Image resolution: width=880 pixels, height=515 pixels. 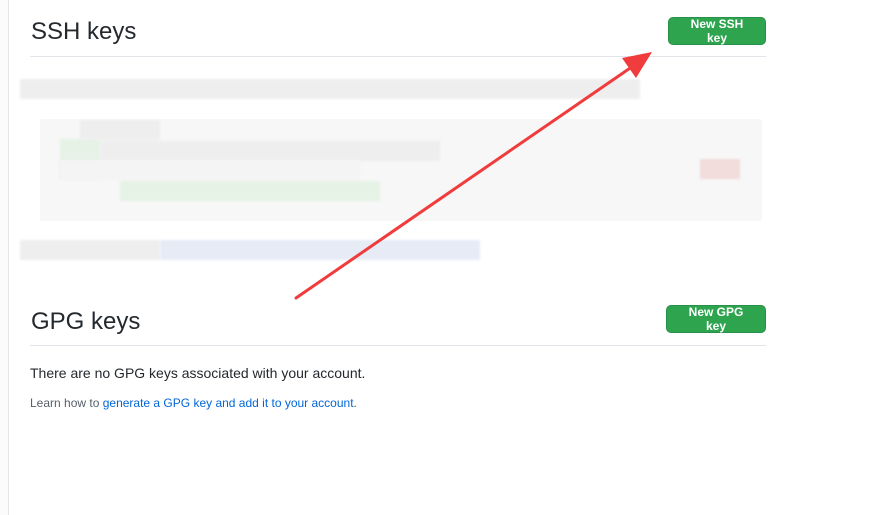 What do you see at coordinates (250, 191) in the screenshot?
I see `redacted-key-last-used` at bounding box center [250, 191].